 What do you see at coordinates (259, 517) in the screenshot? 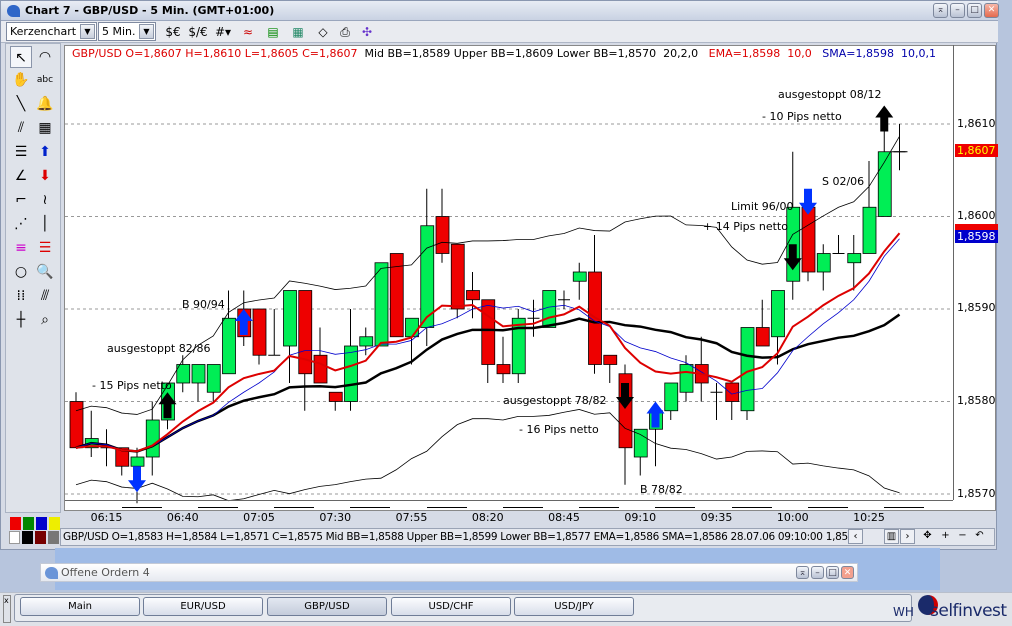
I see `time-tick: 07:05` at bounding box center [259, 517].